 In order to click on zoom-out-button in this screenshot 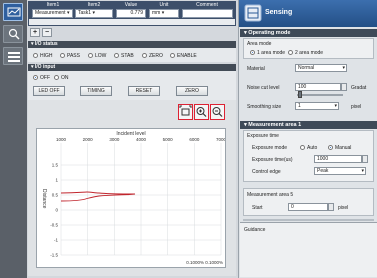, I will do `click(217, 112)`.